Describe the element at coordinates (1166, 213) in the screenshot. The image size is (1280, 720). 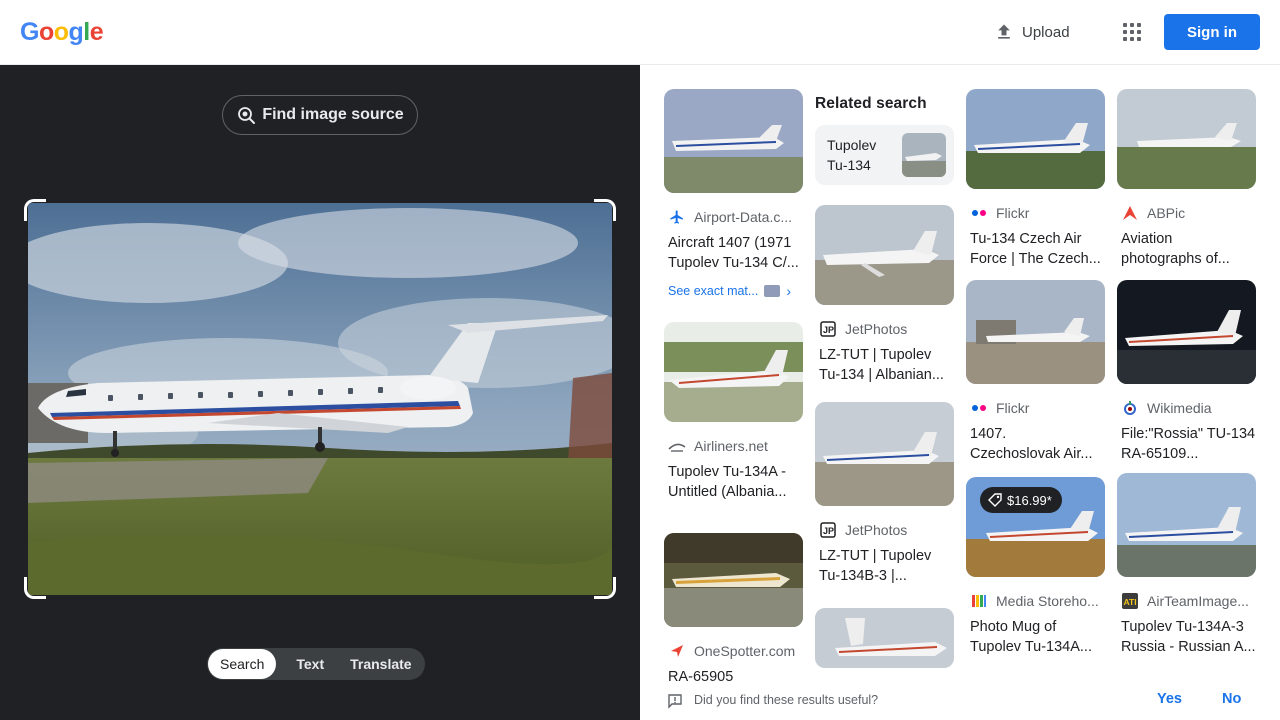
I see `source-name: ABPic` at that location.